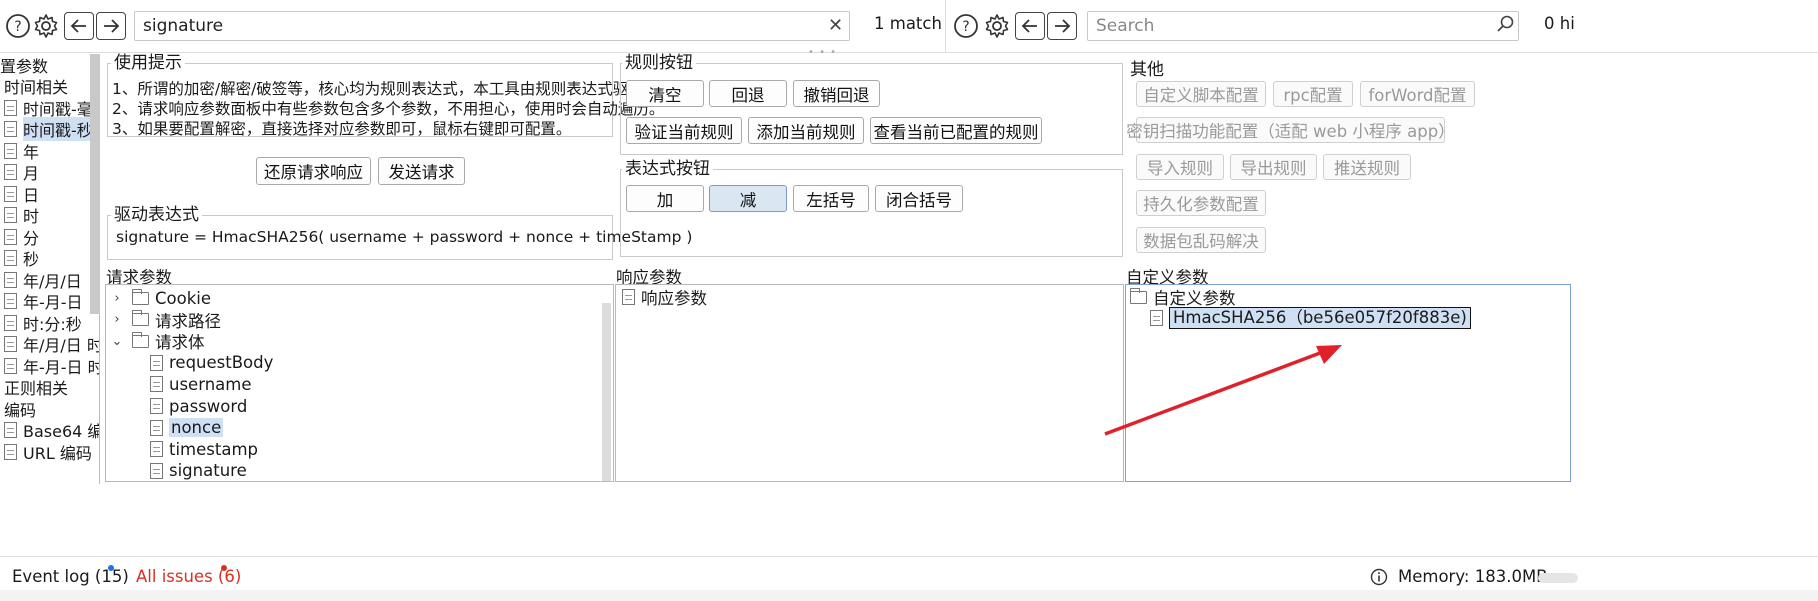 The image size is (1818, 601). What do you see at coordinates (21, 258) in the screenshot?
I see `sidebar-item: 秒` at bounding box center [21, 258].